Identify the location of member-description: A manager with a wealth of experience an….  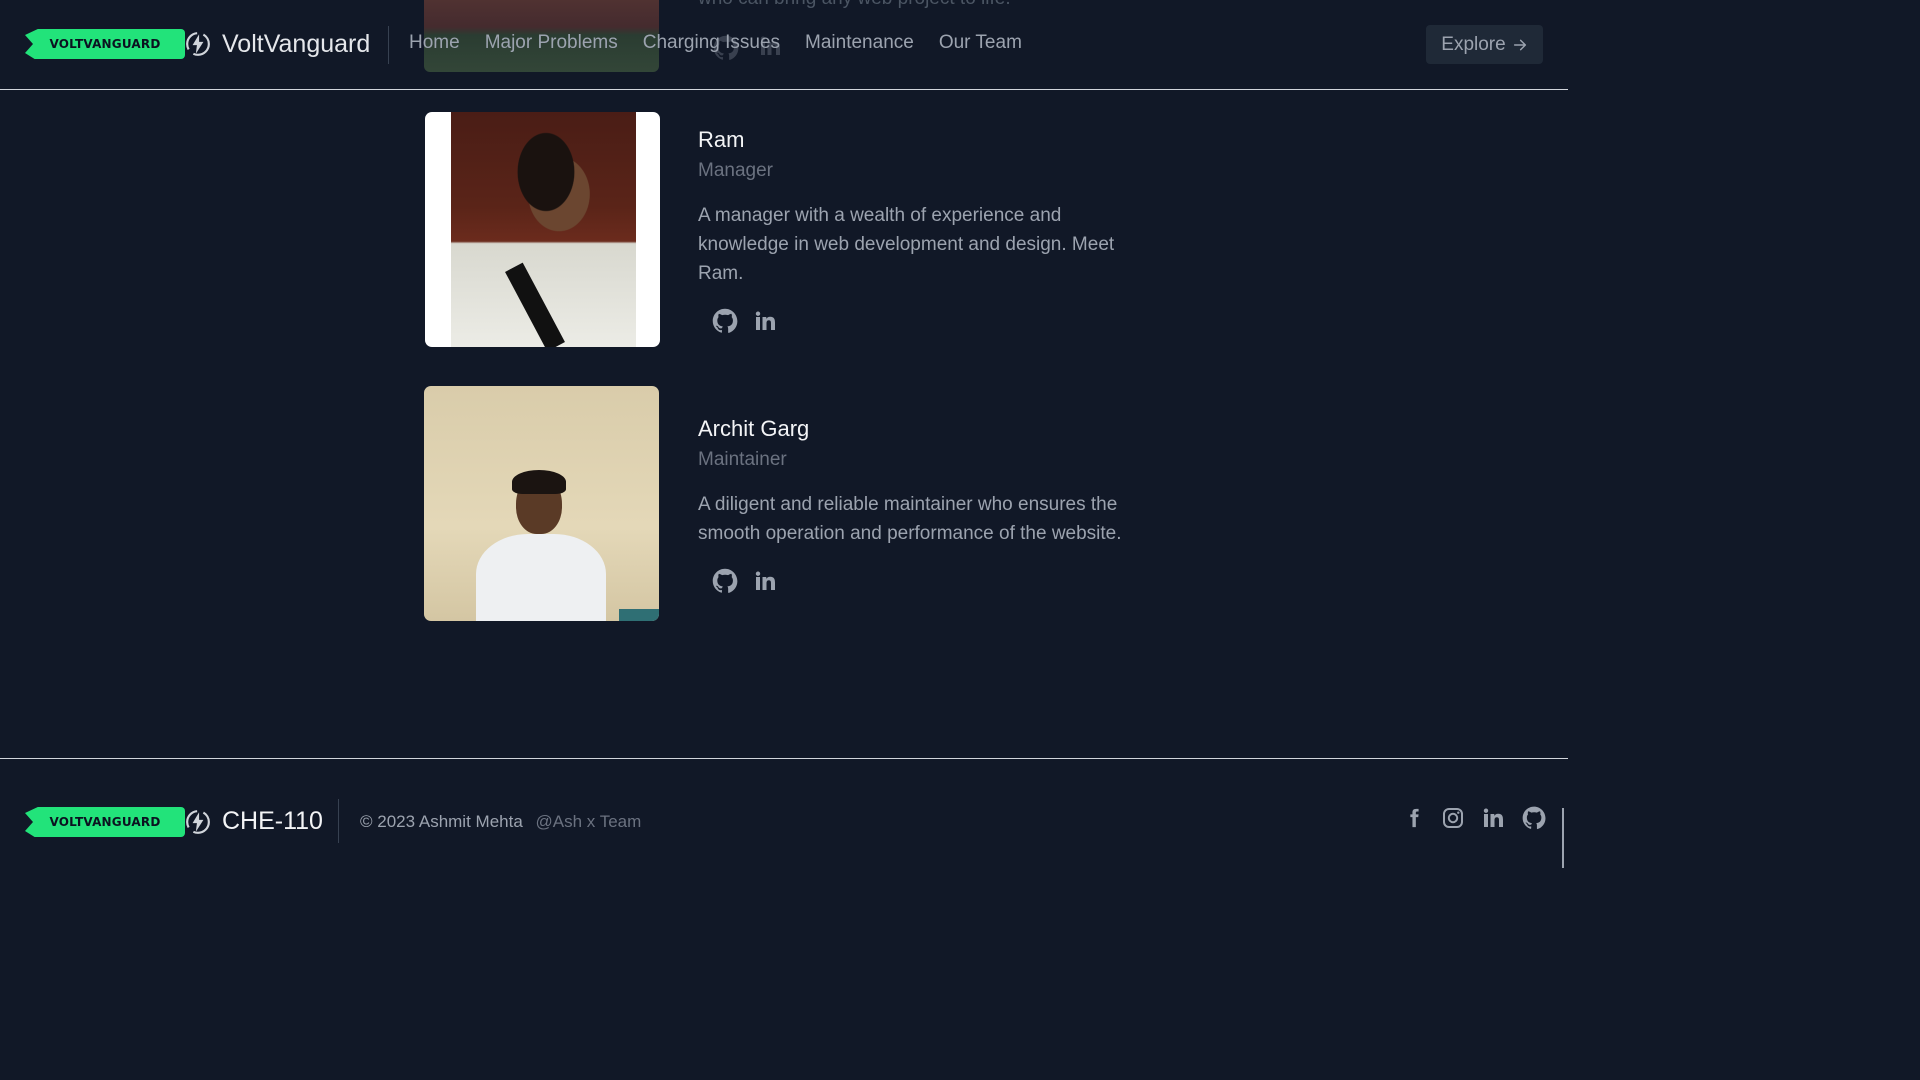
(906, 244).